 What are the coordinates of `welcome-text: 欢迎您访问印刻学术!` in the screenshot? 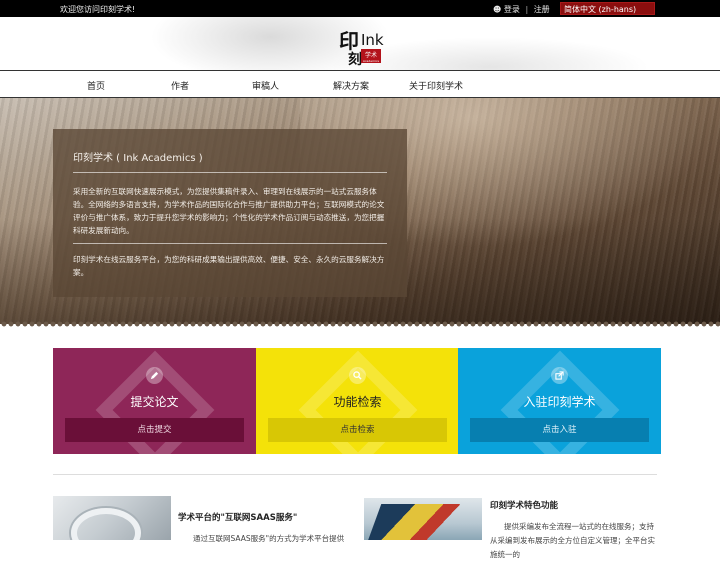 It's located at (98, 9).